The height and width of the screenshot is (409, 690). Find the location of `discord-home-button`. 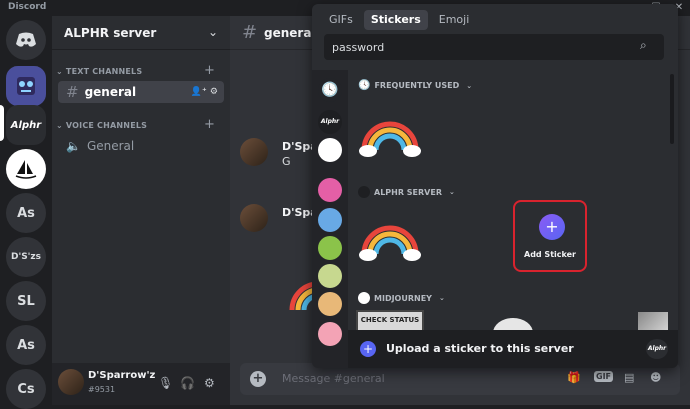

discord-home-button is located at coordinates (26, 40).